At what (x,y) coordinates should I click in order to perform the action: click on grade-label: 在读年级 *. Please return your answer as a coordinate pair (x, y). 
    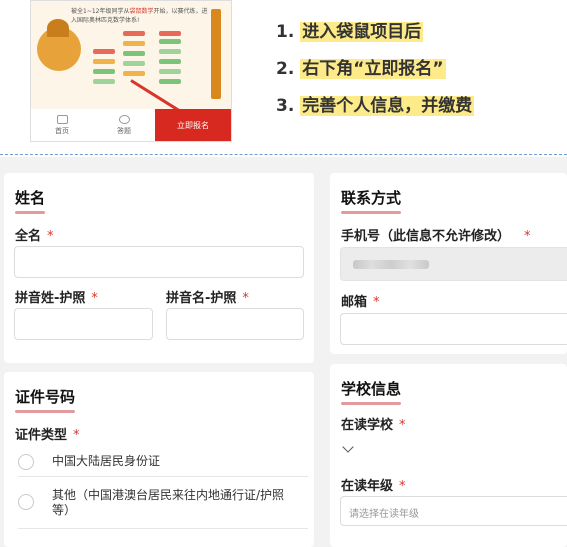
    Looking at the image, I should click on (373, 484).